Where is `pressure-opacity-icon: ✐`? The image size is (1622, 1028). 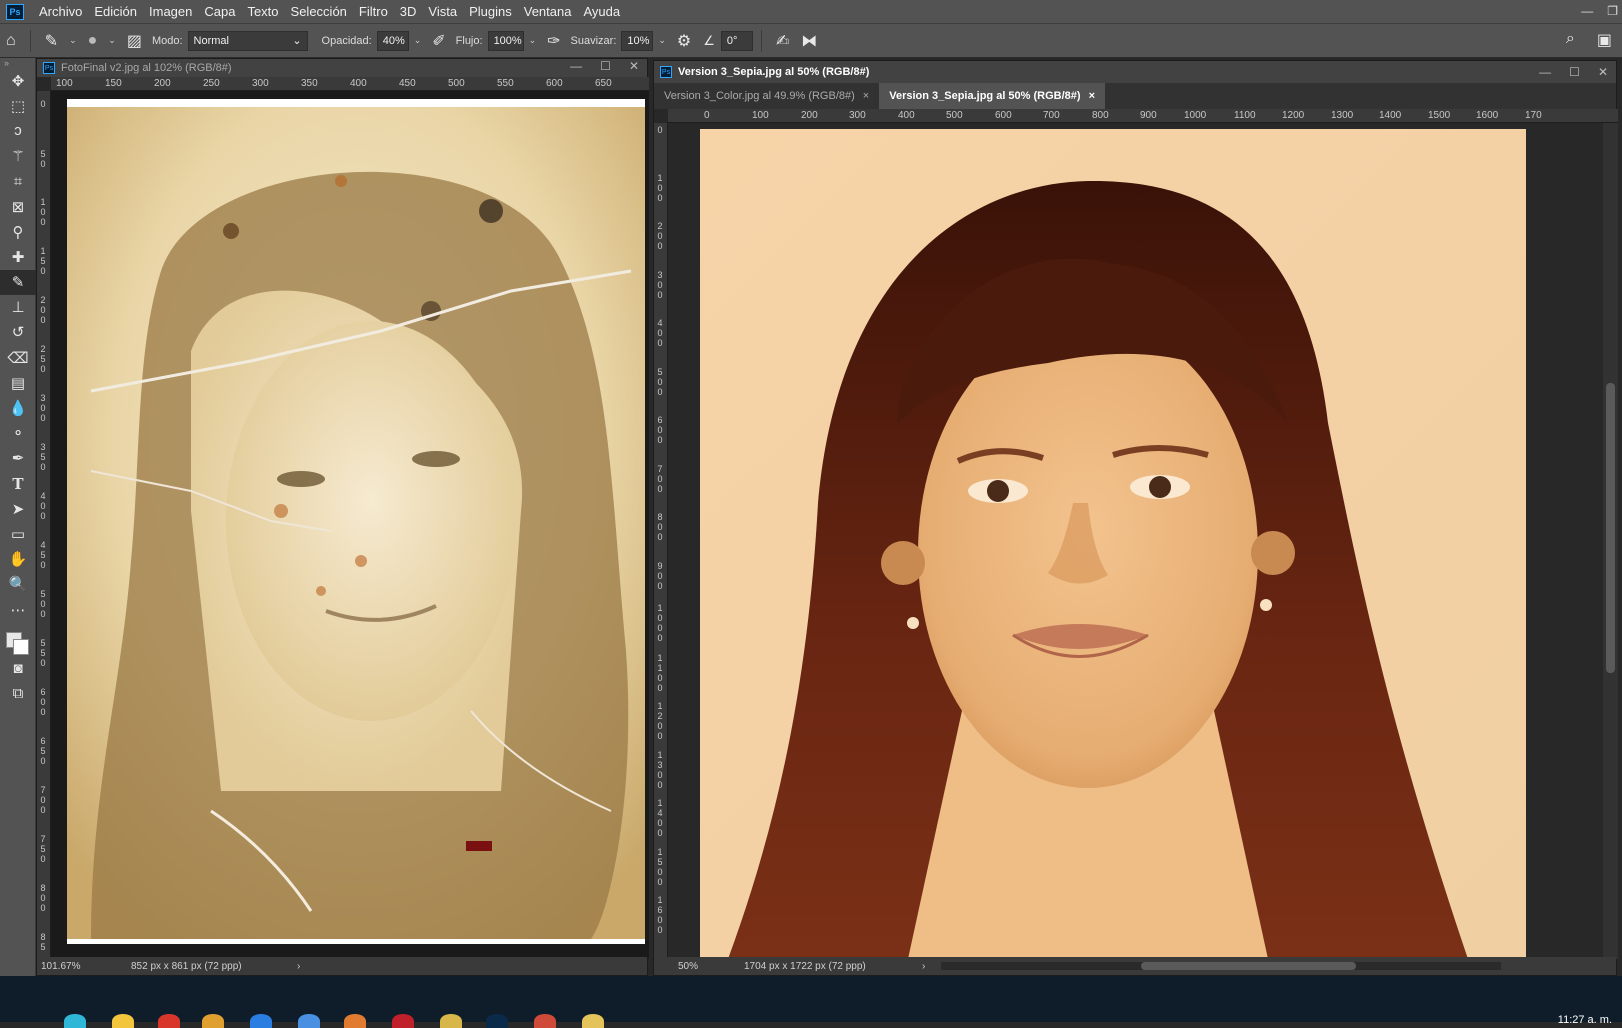 pressure-opacity-icon: ✐ is located at coordinates (438, 41).